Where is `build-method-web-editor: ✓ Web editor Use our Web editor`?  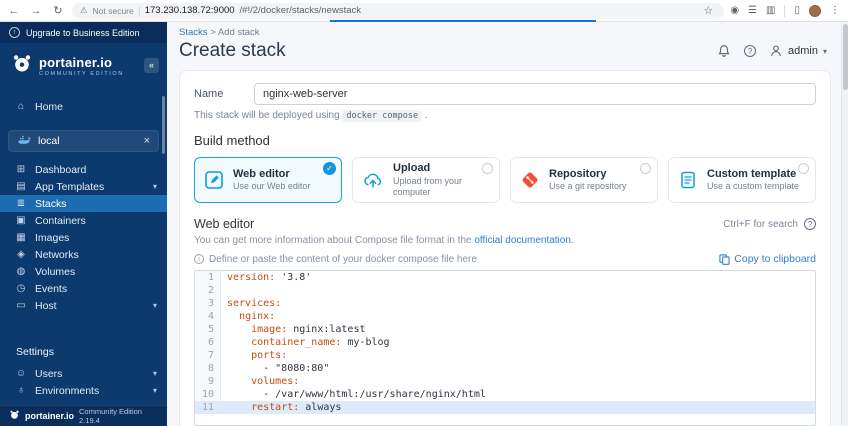 build-method-web-editor: ✓ Web editor Use our Web editor is located at coordinates (268, 180).